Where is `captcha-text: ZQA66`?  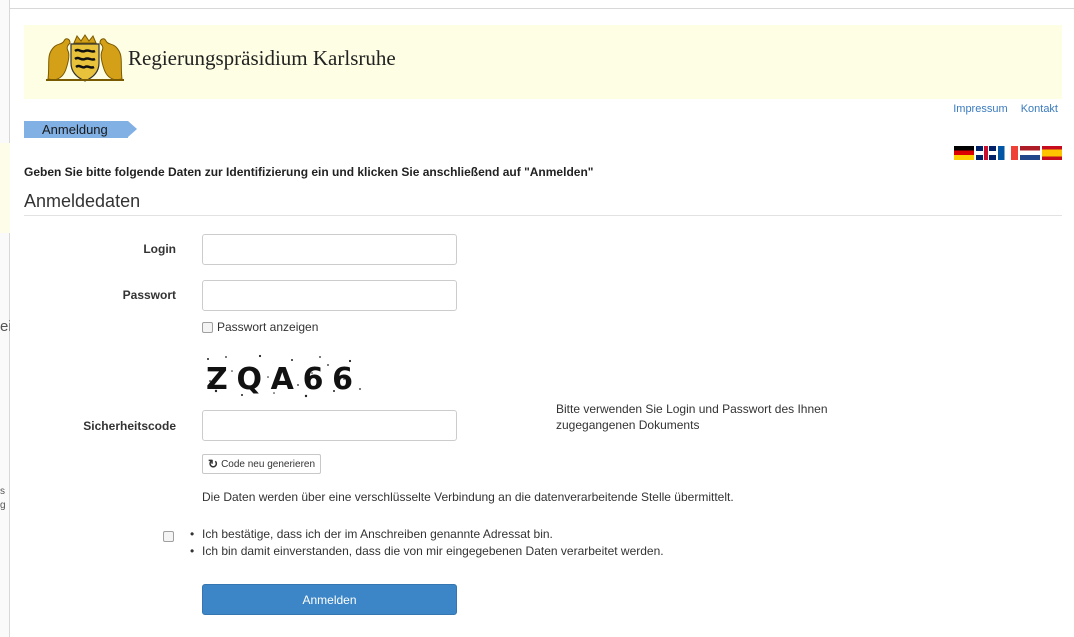 captcha-text: ZQA66 is located at coordinates (281, 379).